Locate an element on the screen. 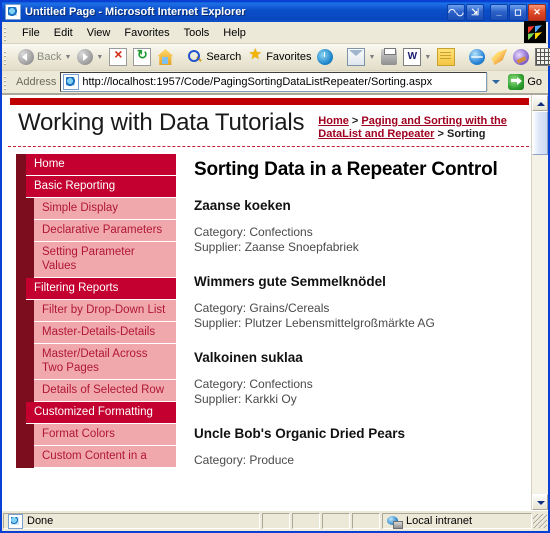  scrollbar-track is located at coordinates (540, 324).